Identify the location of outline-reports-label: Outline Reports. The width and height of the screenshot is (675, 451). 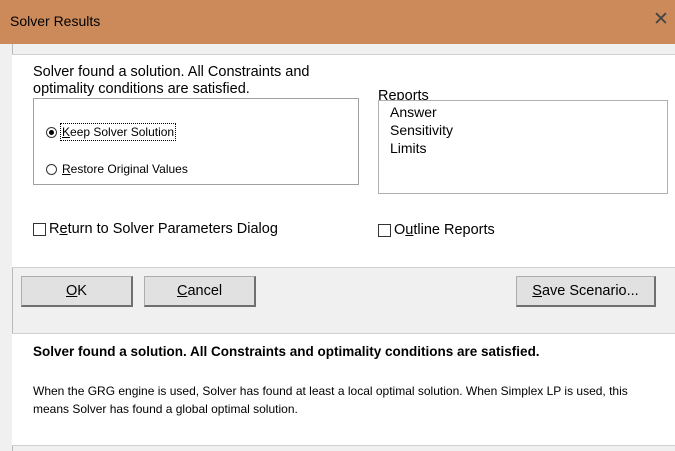
(444, 230).